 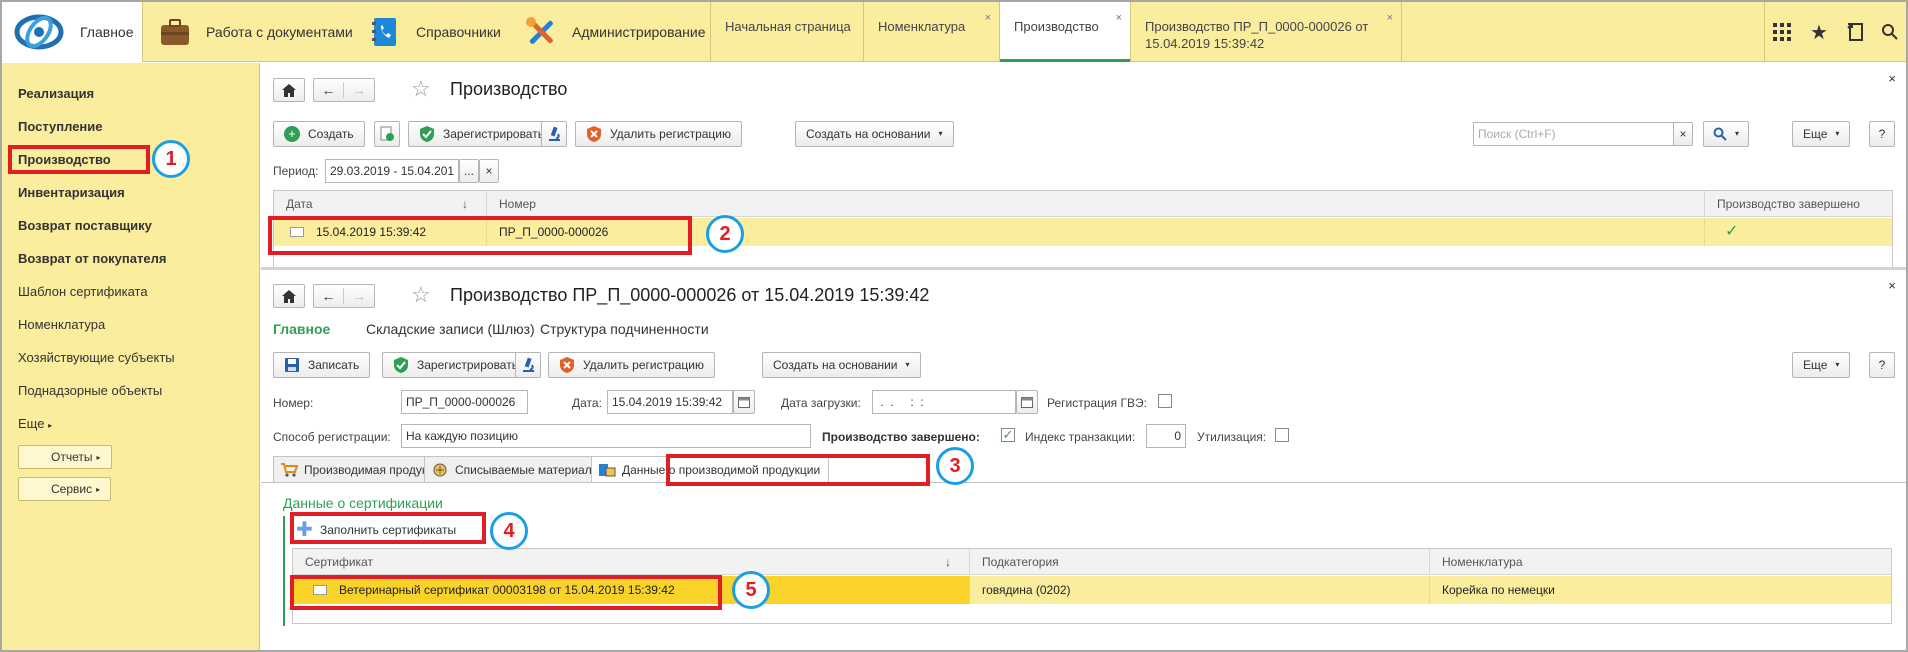 What do you see at coordinates (61, 324) in the screenshot?
I see `sidebar-item-nomenclature: Номенклатура` at bounding box center [61, 324].